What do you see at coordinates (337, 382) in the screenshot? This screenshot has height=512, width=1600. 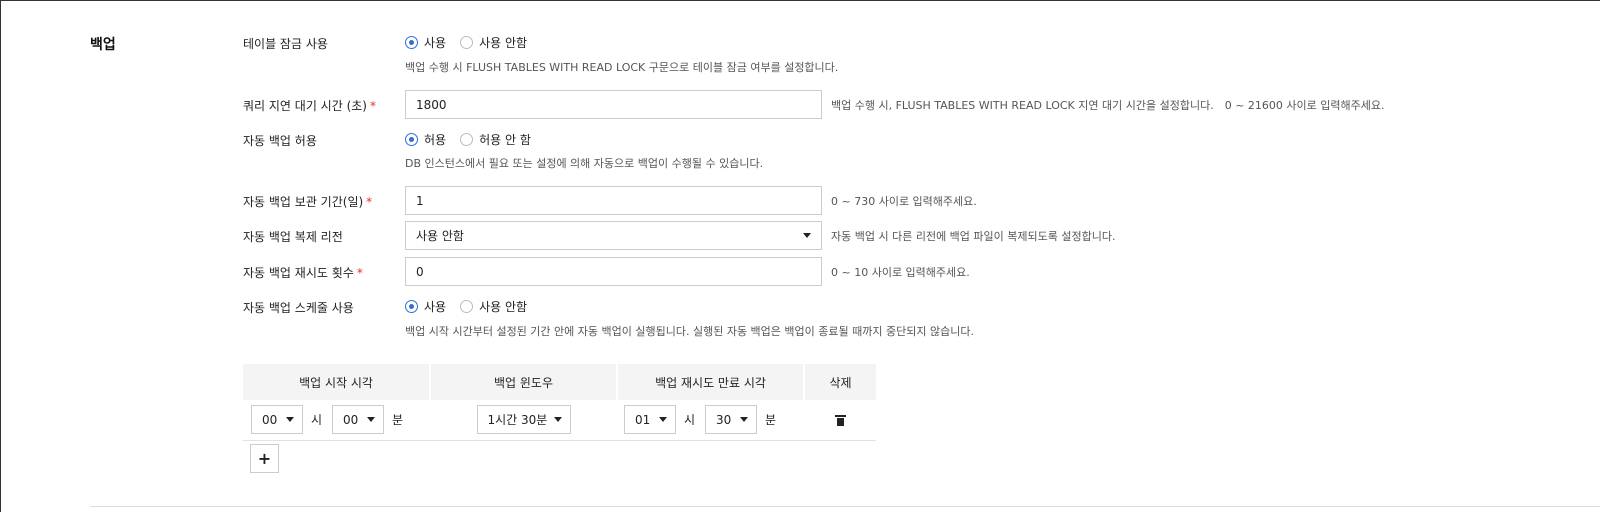 I see `column-header-start: 백업 시작 시각` at bounding box center [337, 382].